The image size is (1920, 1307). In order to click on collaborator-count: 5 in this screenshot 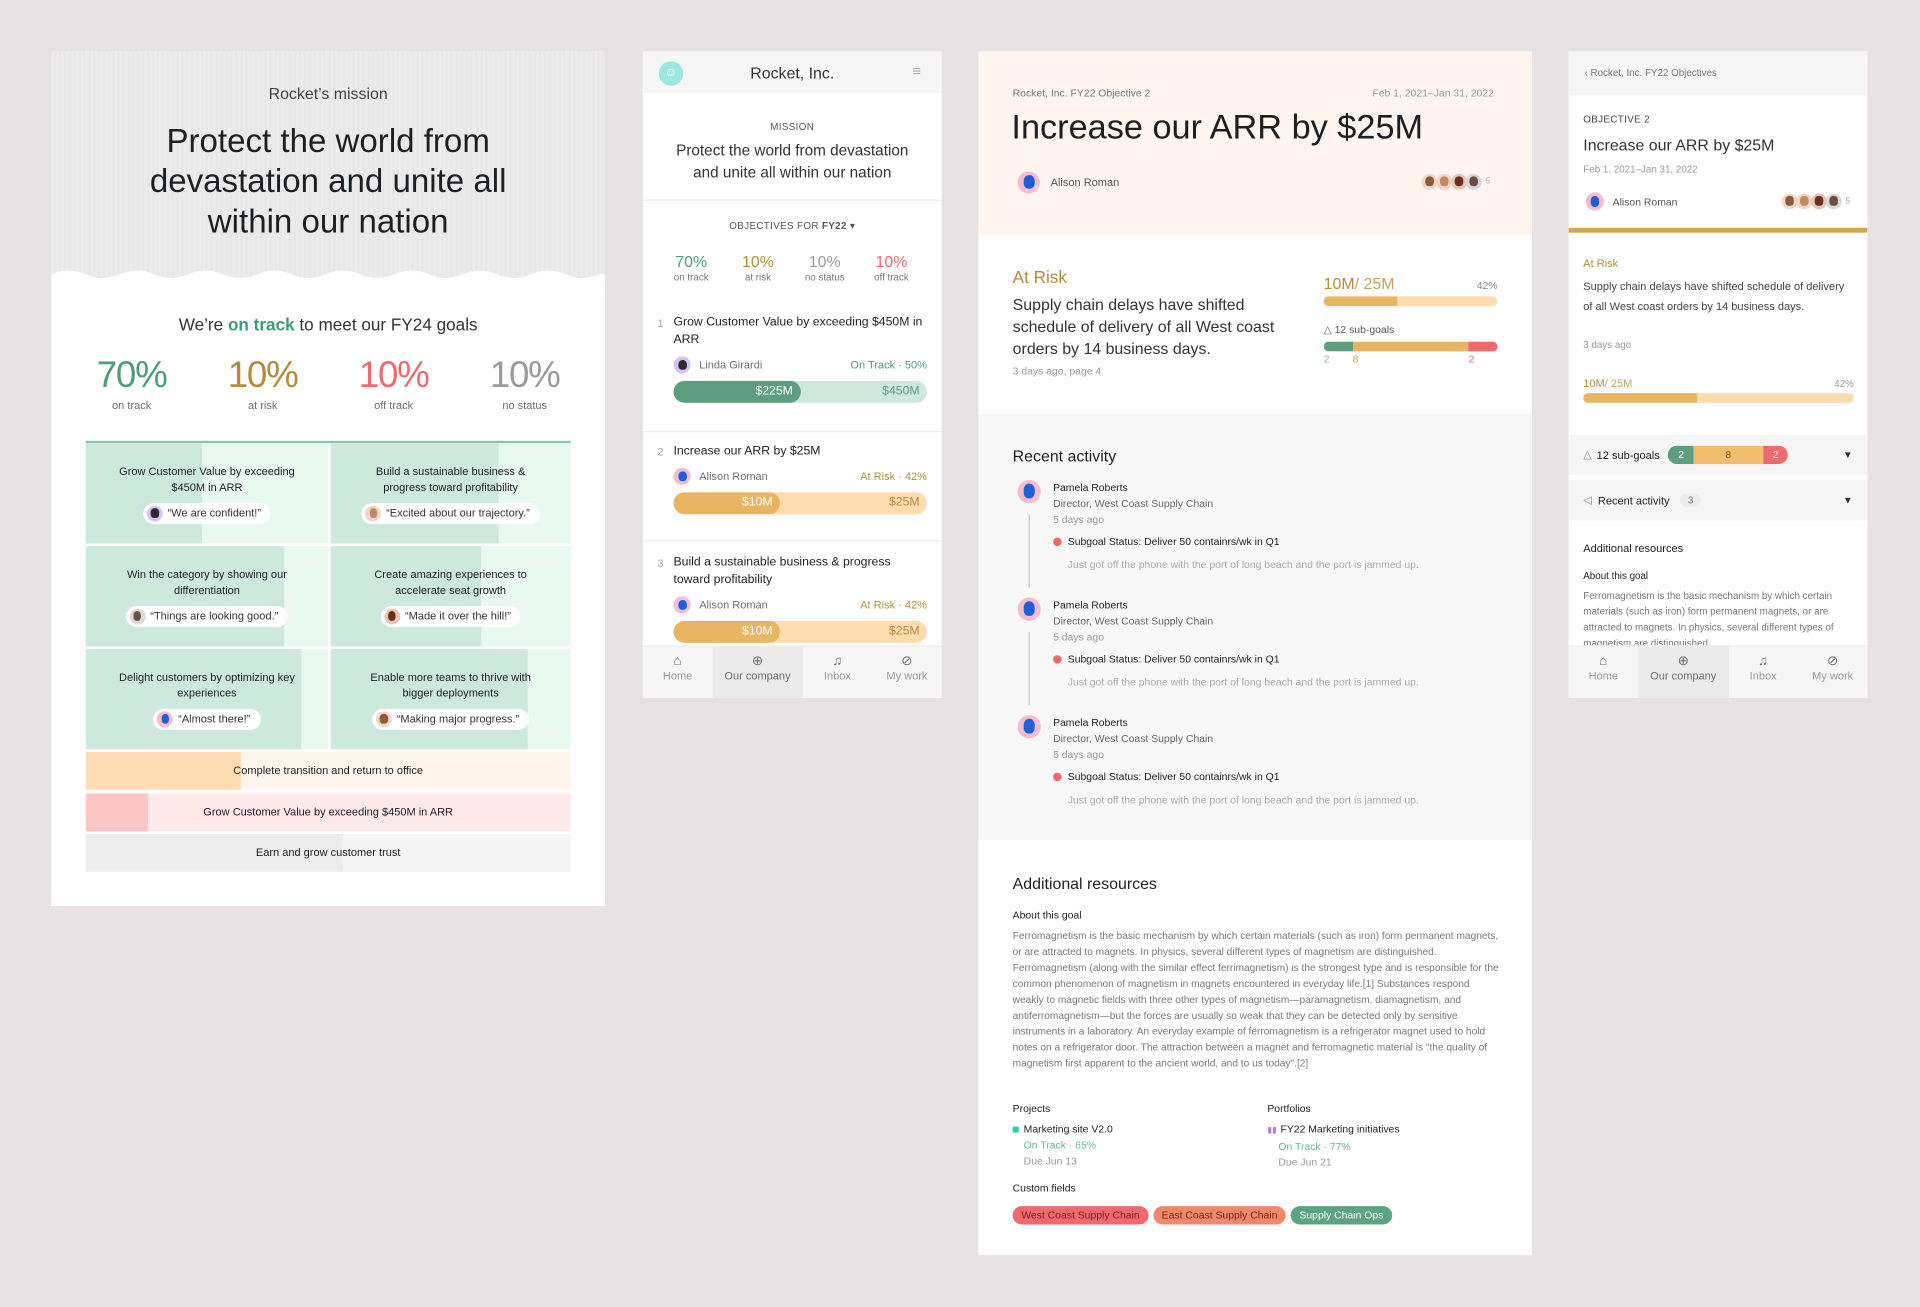, I will do `click(1848, 201)`.